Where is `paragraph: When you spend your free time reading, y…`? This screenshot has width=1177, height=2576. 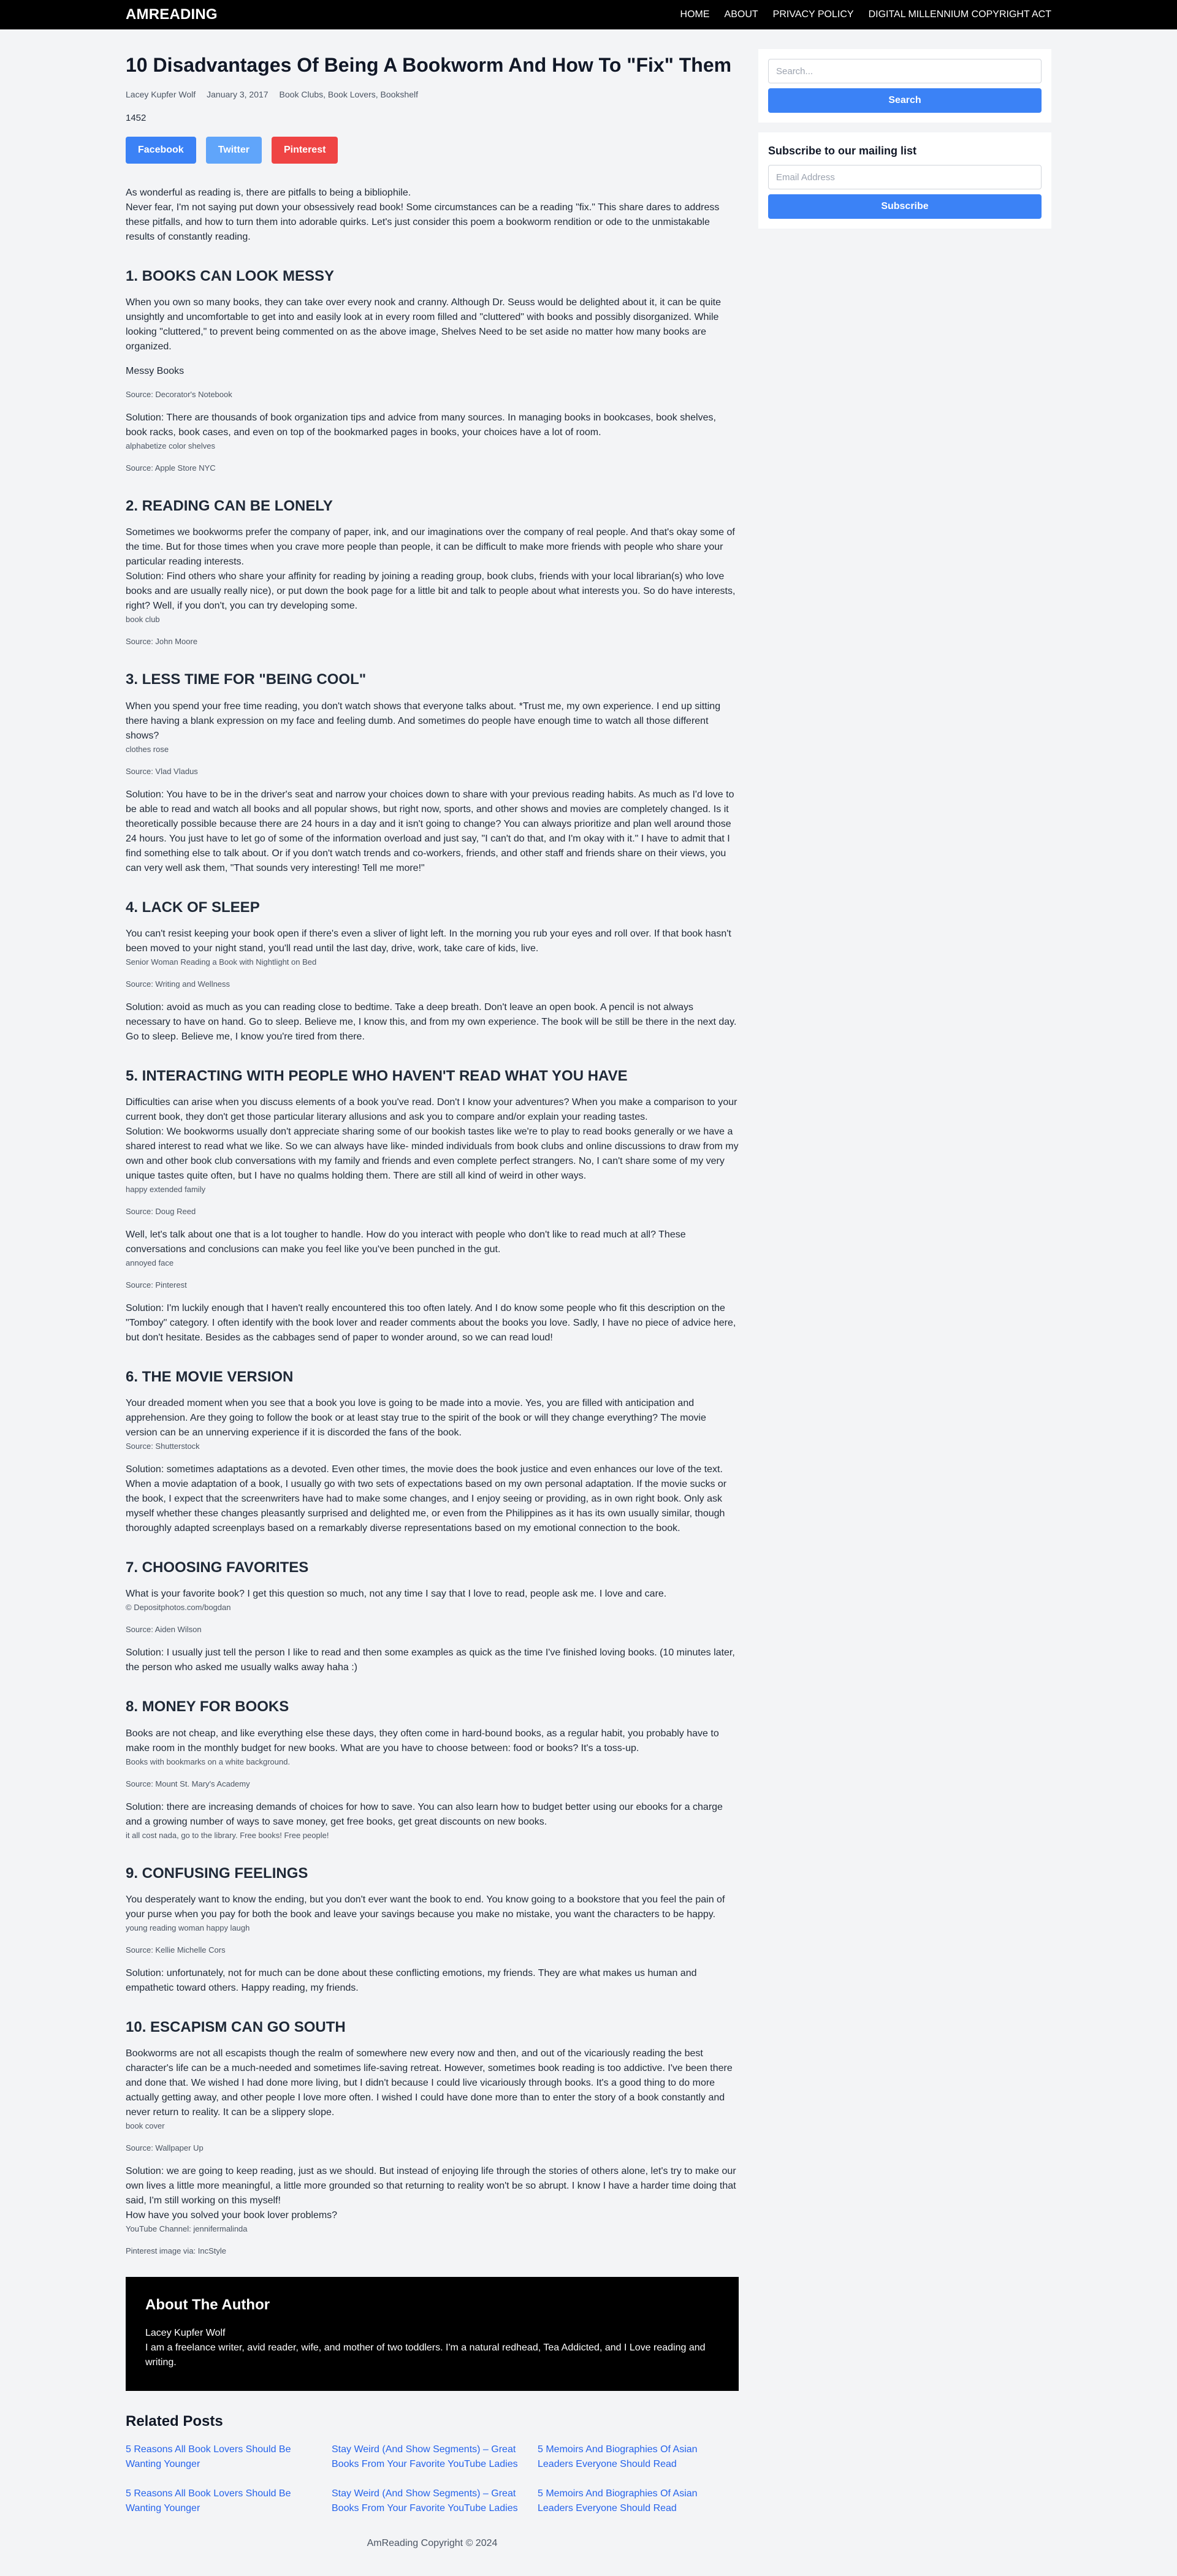
paragraph: When you spend your free time reading, y… is located at coordinates (423, 721).